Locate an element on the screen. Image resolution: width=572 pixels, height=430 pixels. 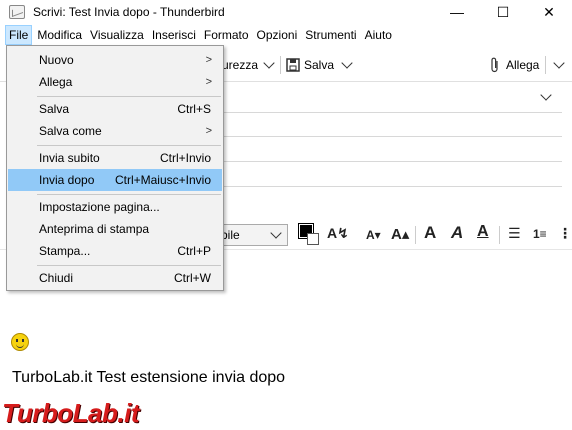
smiley-emoji-icon is located at coordinates (20, 342).